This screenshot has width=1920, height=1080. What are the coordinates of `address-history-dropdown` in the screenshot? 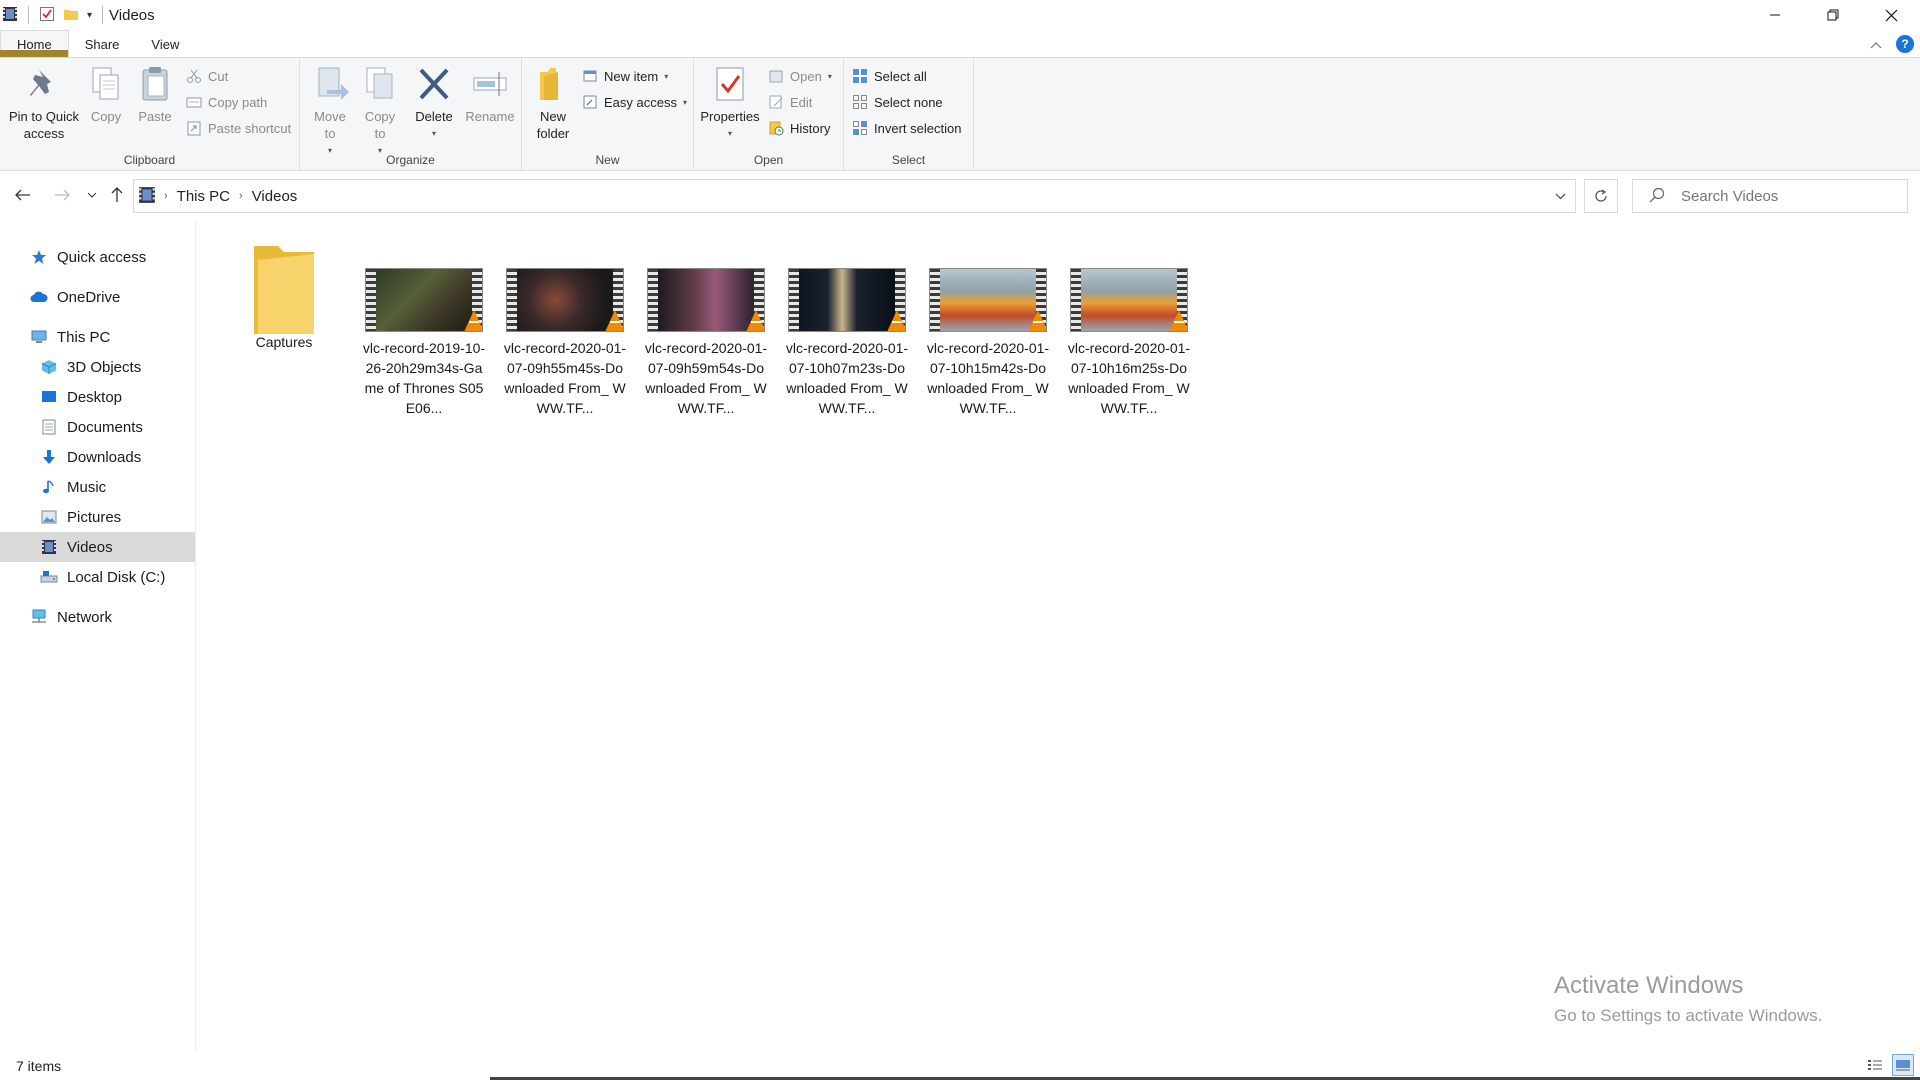 It's located at (1560, 196).